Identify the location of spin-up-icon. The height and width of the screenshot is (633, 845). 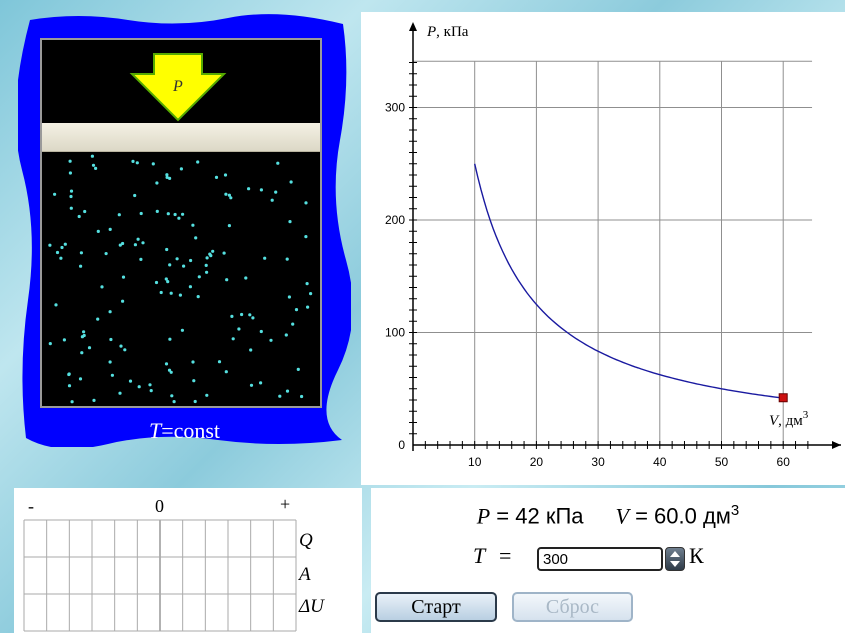
(675, 554).